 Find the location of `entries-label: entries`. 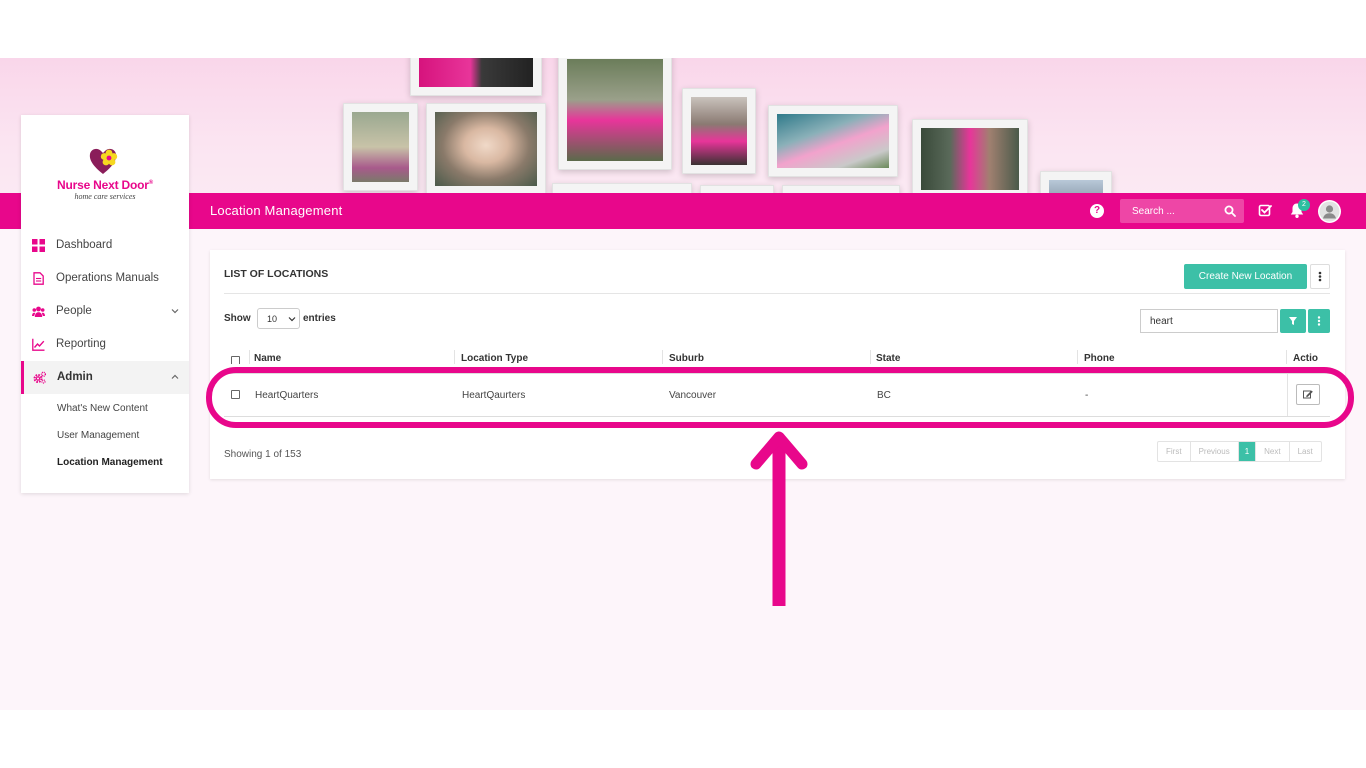

entries-label: entries is located at coordinates (319, 318).